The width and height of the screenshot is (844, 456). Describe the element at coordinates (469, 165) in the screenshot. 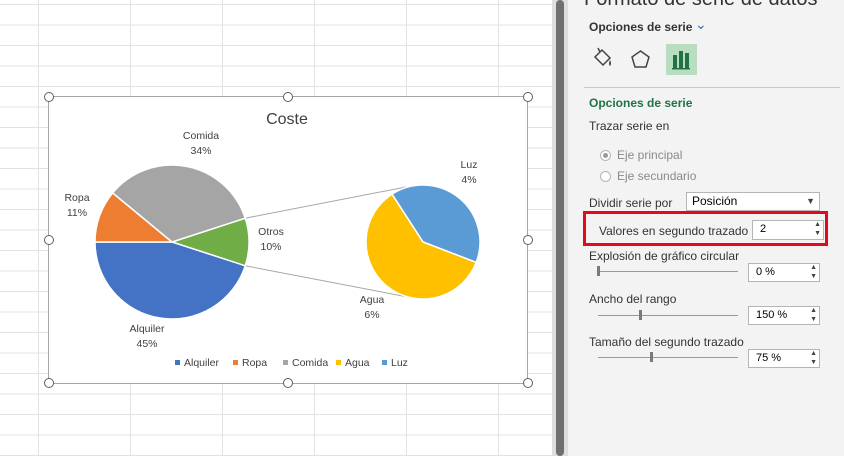

I see `data-label-name-luz: Luz` at that location.